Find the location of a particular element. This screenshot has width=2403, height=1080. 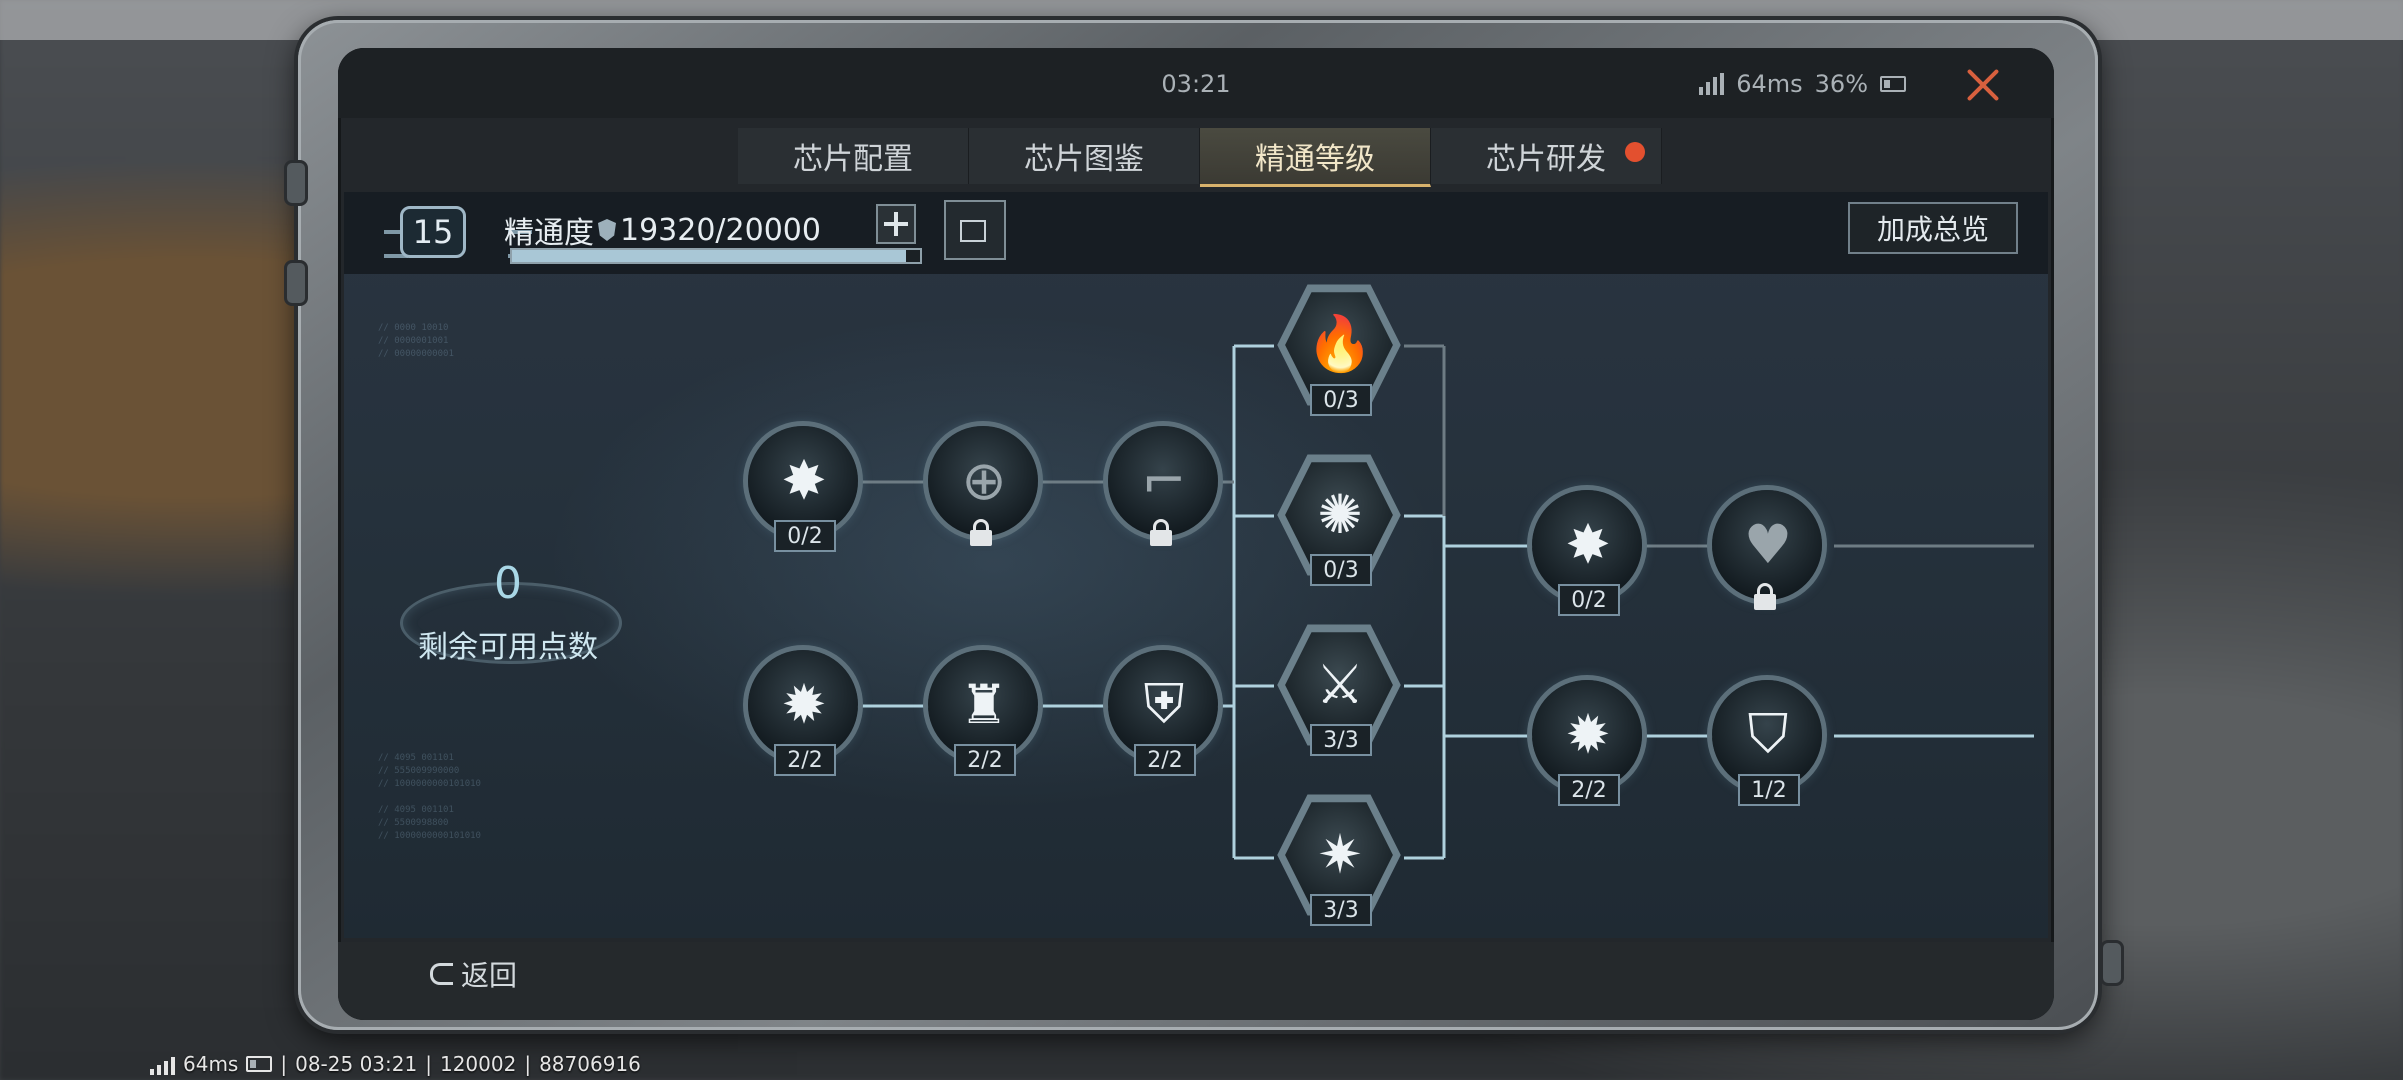

grenade-icon: ✺ is located at coordinates (1340, 514).